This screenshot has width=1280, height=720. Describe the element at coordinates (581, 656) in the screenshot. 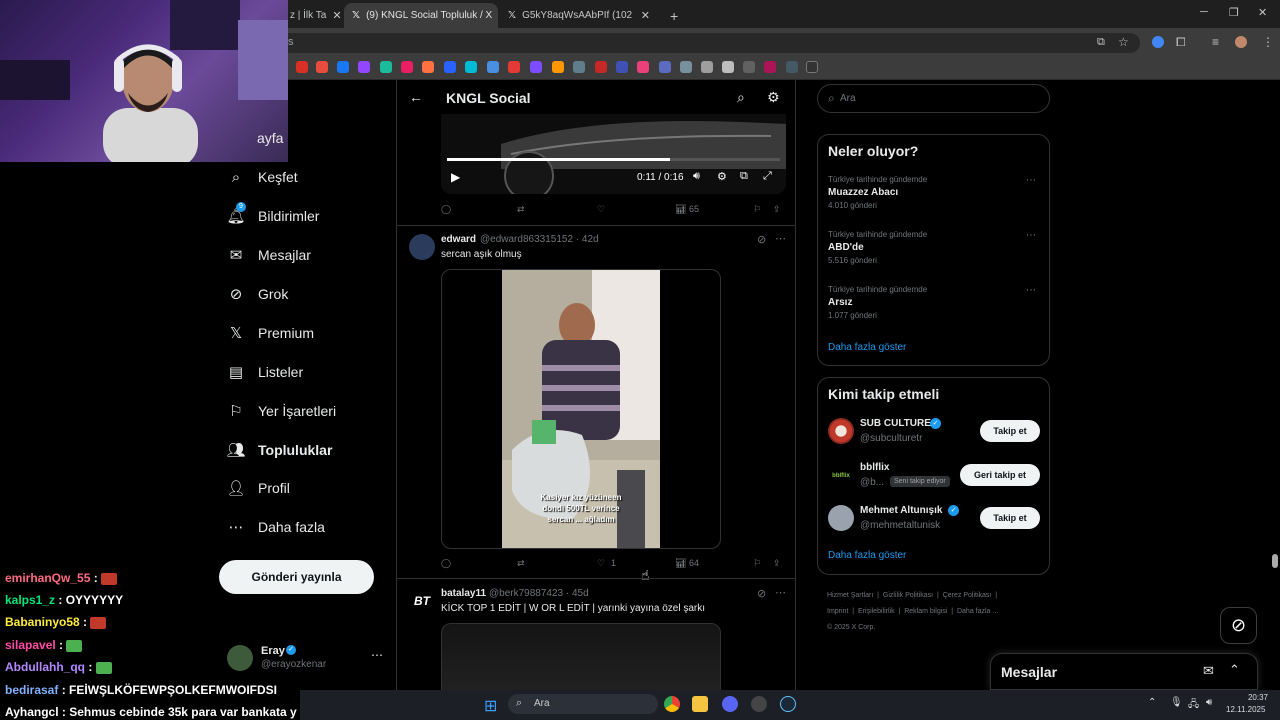

I see `post-media` at that location.